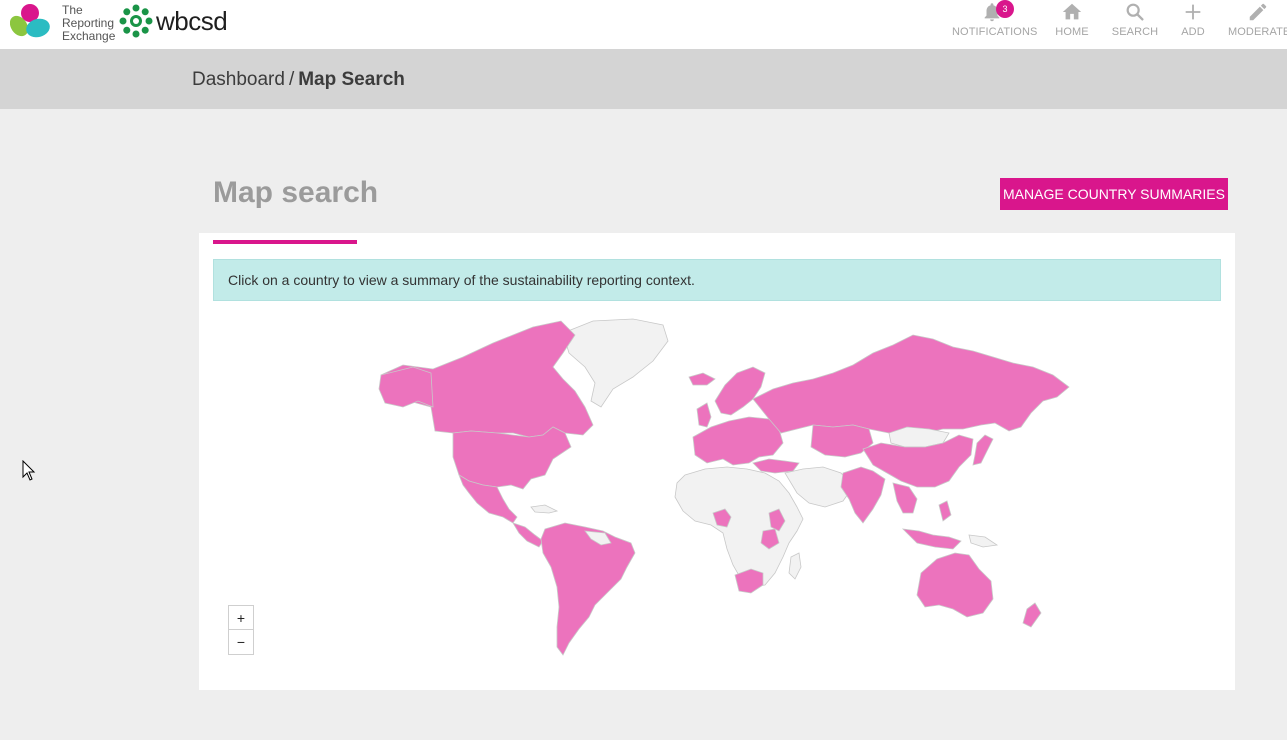 Image resolution: width=1287 pixels, height=740 pixels. What do you see at coordinates (89, 23) in the screenshot?
I see `reporting-exchange-logo-text: The Reporting Exchange` at bounding box center [89, 23].